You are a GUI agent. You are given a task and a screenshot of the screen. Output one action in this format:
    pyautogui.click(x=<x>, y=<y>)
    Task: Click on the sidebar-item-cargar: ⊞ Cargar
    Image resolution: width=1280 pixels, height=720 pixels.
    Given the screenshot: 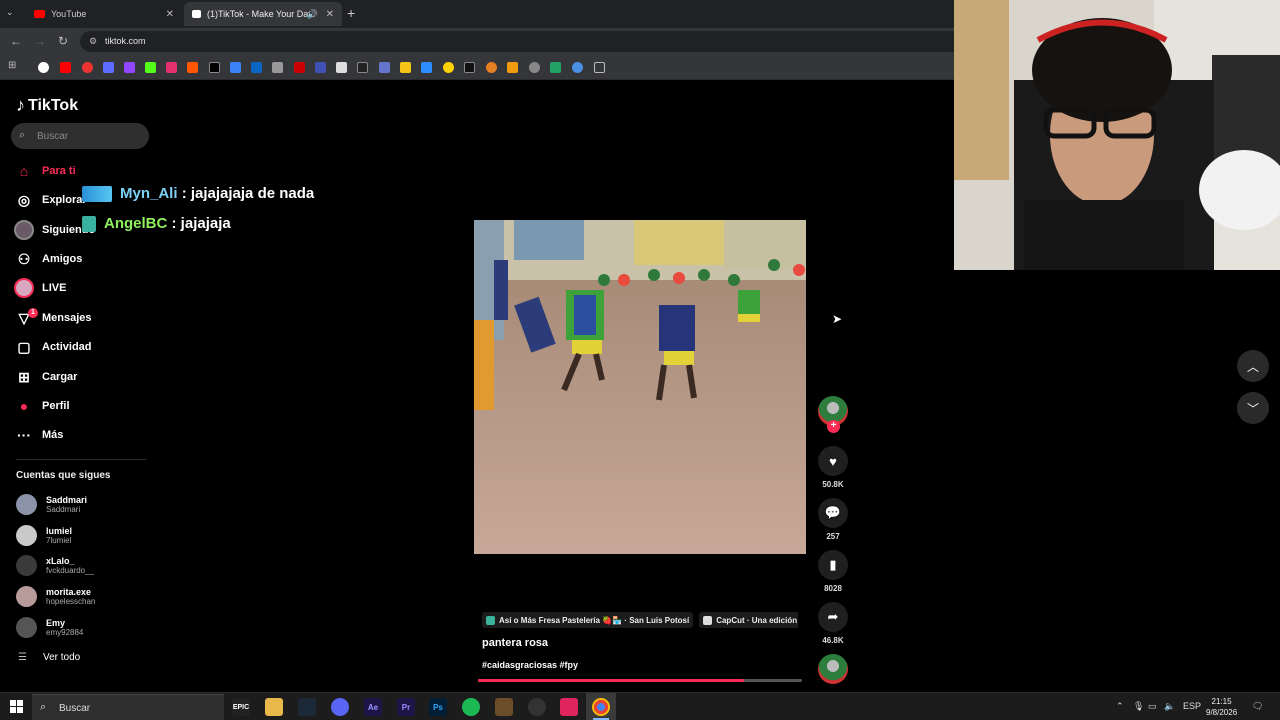 What is the action you would take?
    pyautogui.click(x=45, y=377)
    